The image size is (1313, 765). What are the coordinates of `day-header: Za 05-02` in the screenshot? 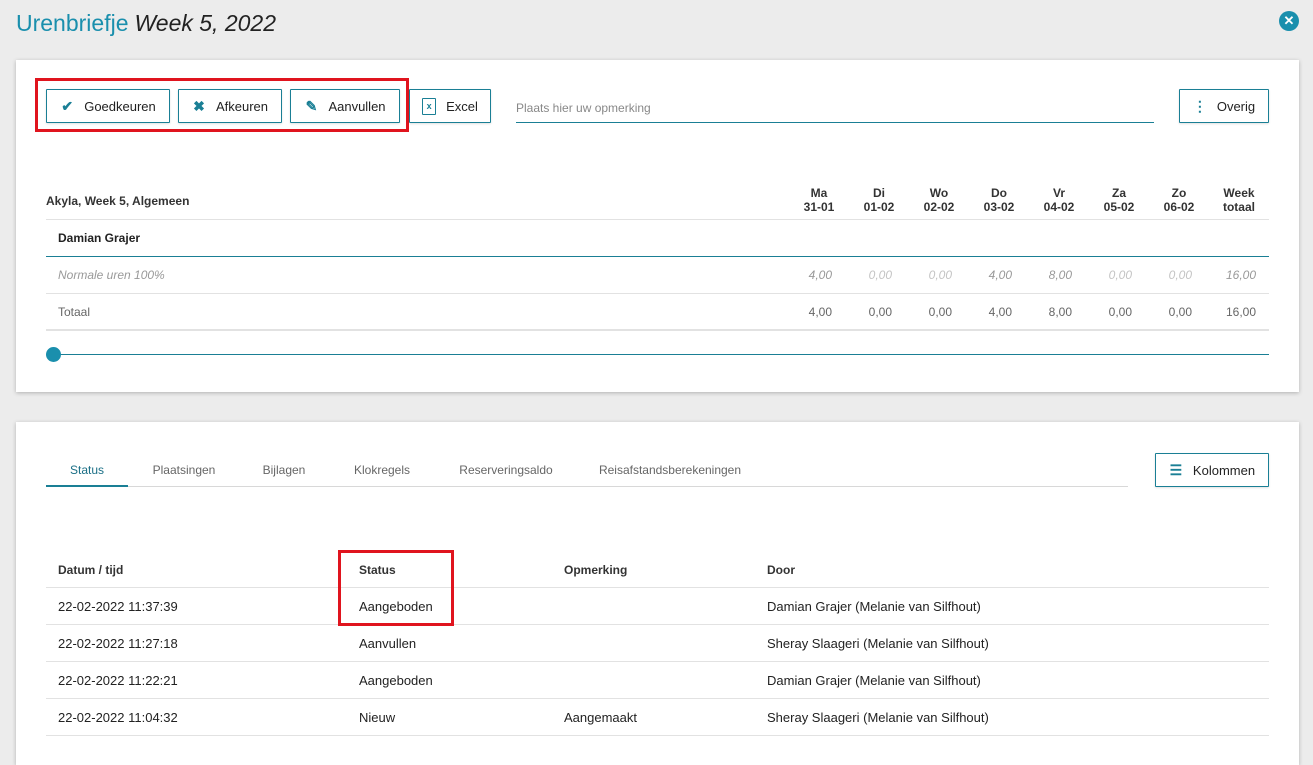 It's located at (1119, 200).